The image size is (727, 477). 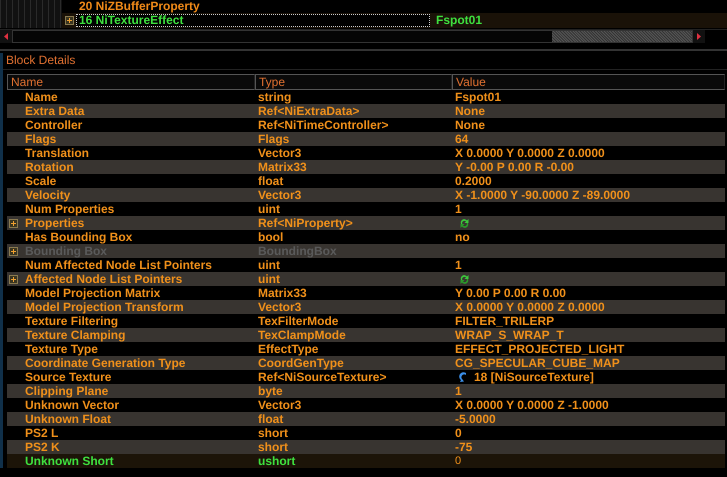 What do you see at coordinates (366, 321) in the screenshot?
I see `table-row: Texture Filtering TexFilterMode FILTER_TRILERP` at bounding box center [366, 321].